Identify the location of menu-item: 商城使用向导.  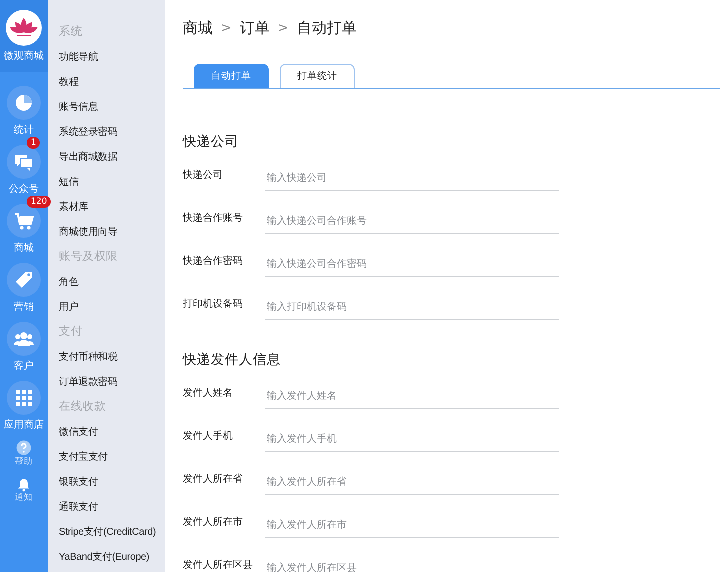
(106, 232).